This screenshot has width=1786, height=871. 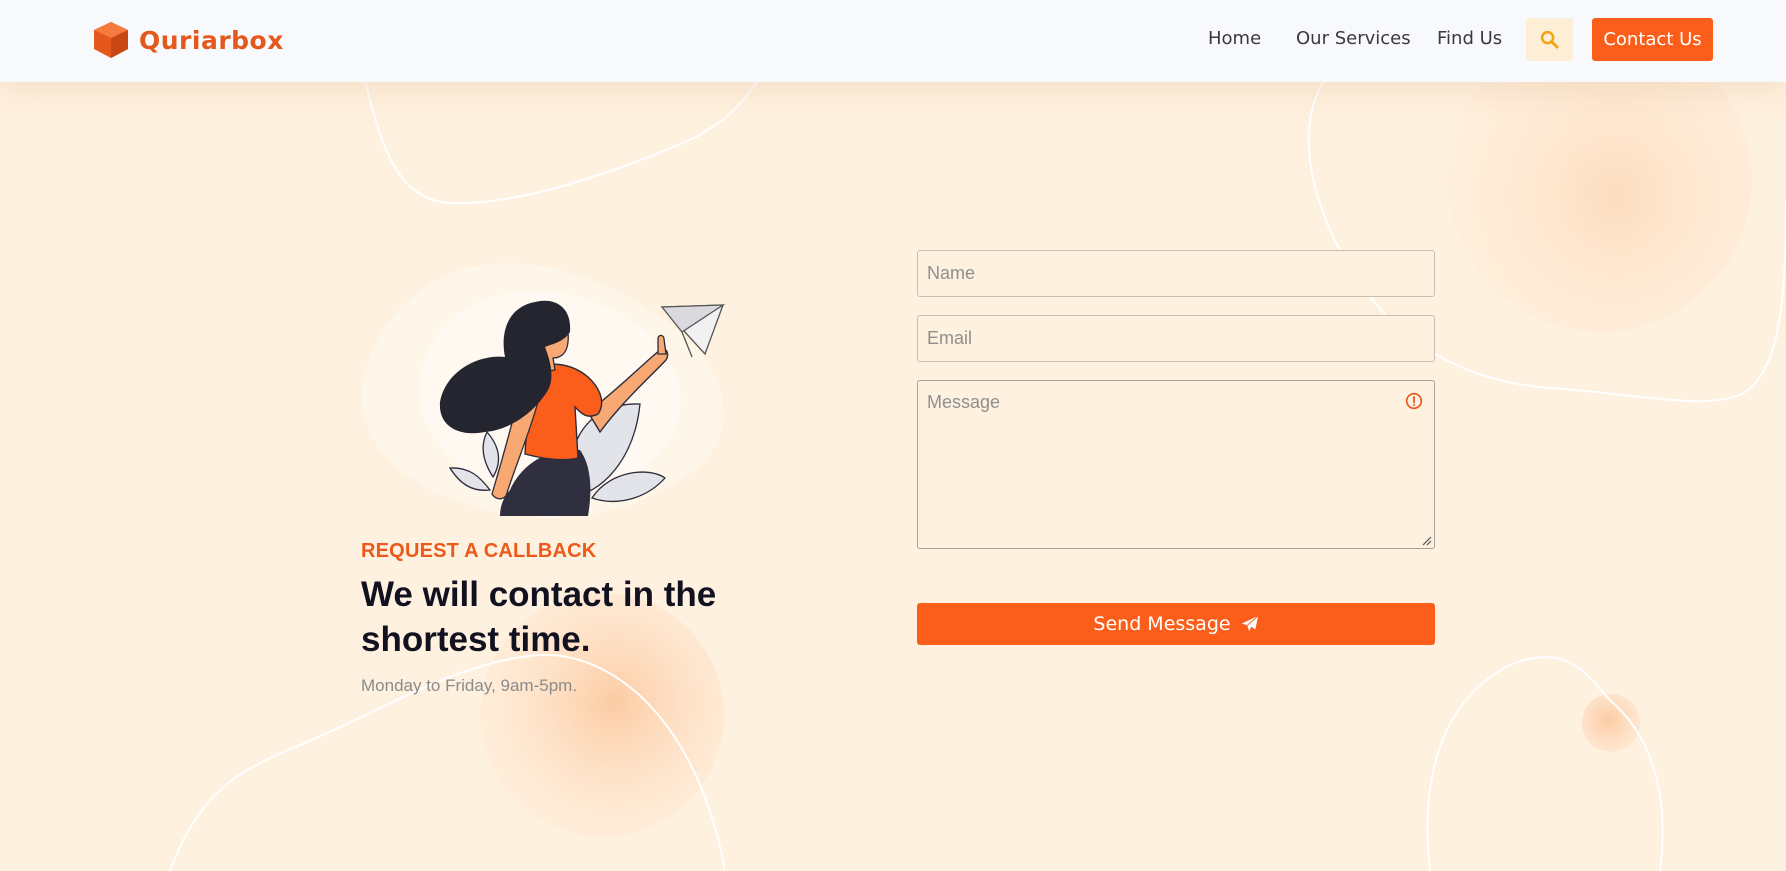 I want to click on search-button, so click(x=1549, y=39).